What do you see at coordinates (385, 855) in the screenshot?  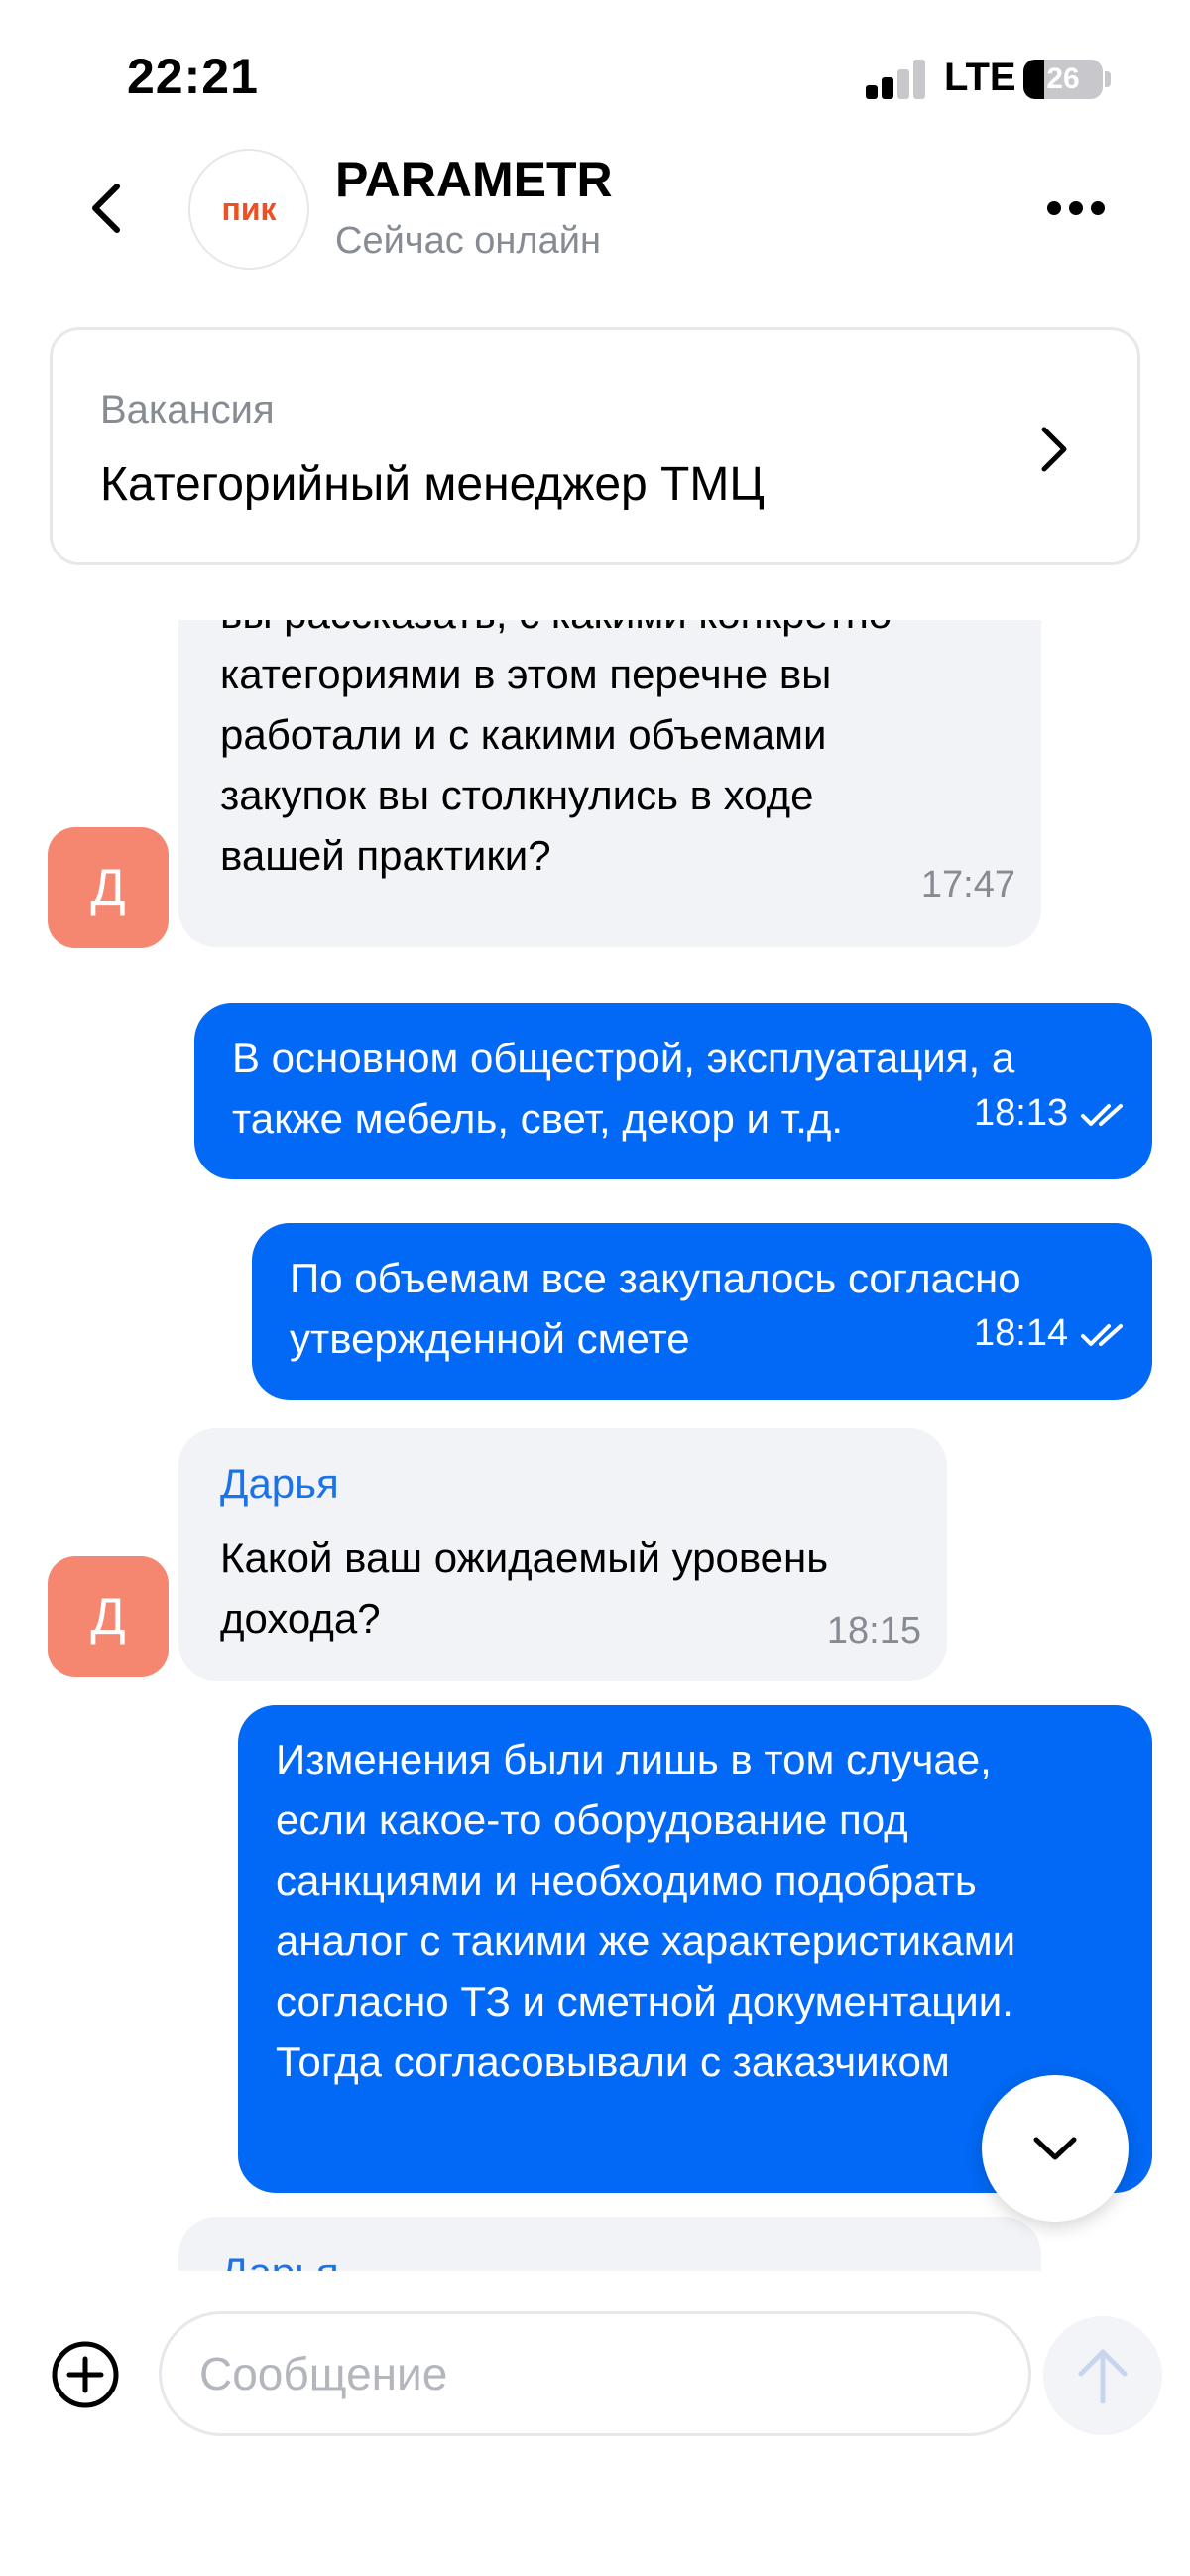 I see `message-line: вашей практики?` at bounding box center [385, 855].